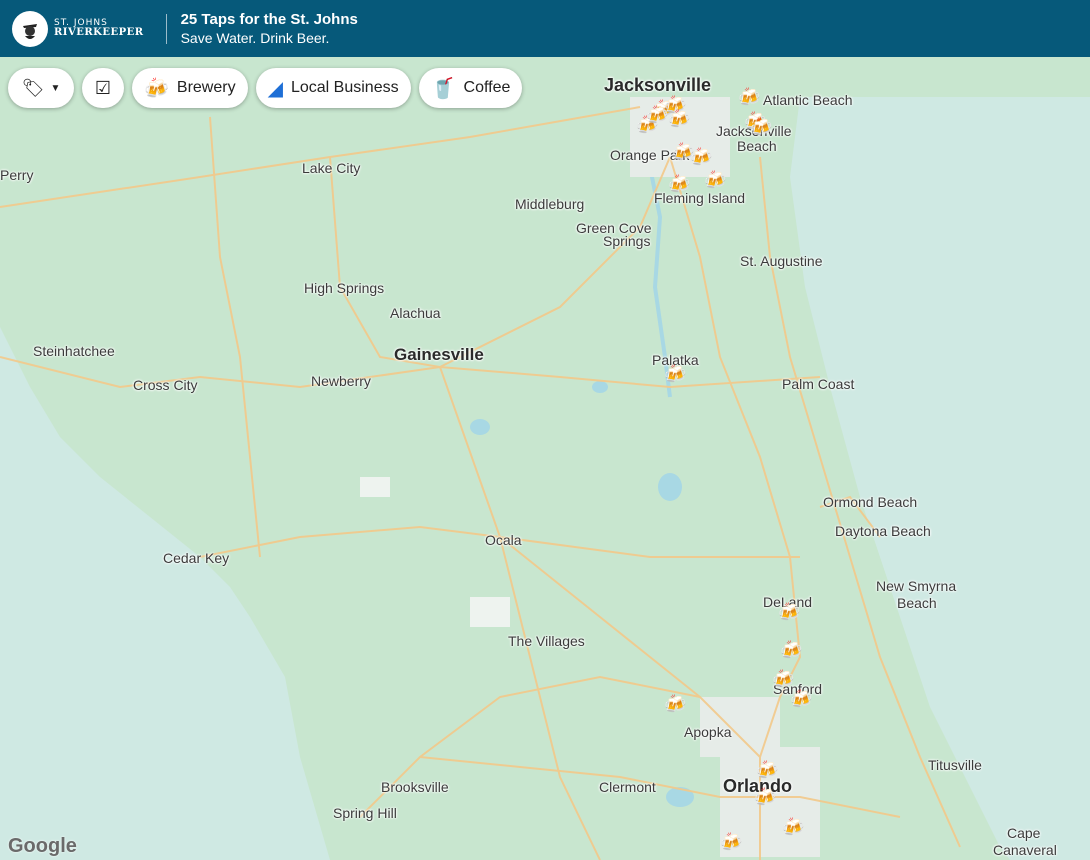 This screenshot has width=1090, height=860. What do you see at coordinates (196, 558) in the screenshot?
I see `place-label: Cedar Key` at bounding box center [196, 558].